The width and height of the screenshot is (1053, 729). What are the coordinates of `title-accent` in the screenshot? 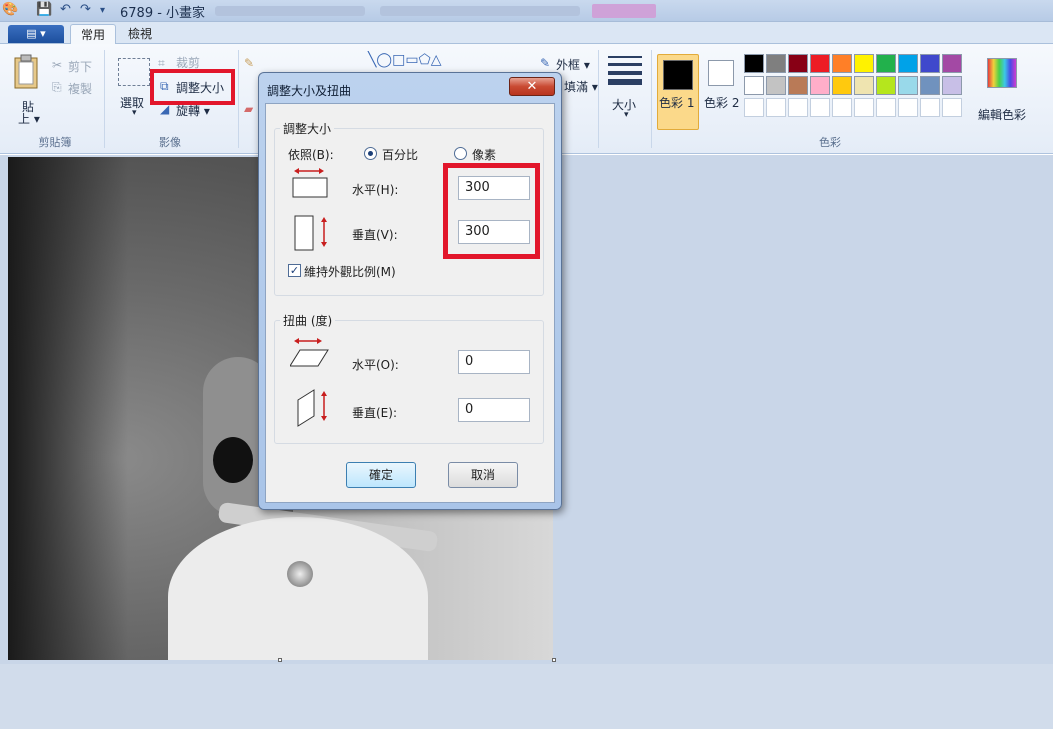 It's located at (624, 11).